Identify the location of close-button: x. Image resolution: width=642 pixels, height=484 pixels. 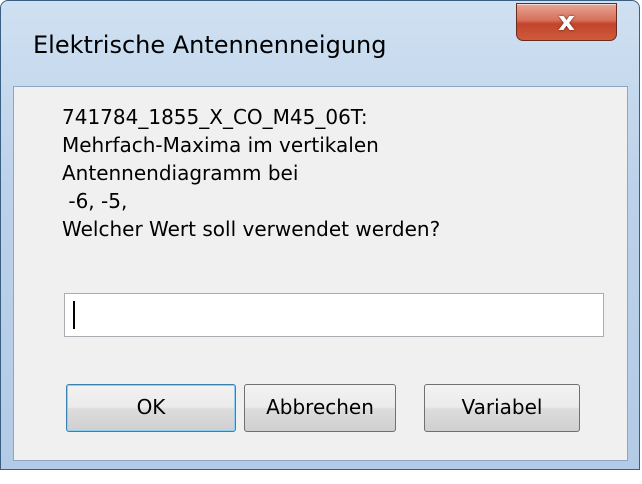
(566, 22).